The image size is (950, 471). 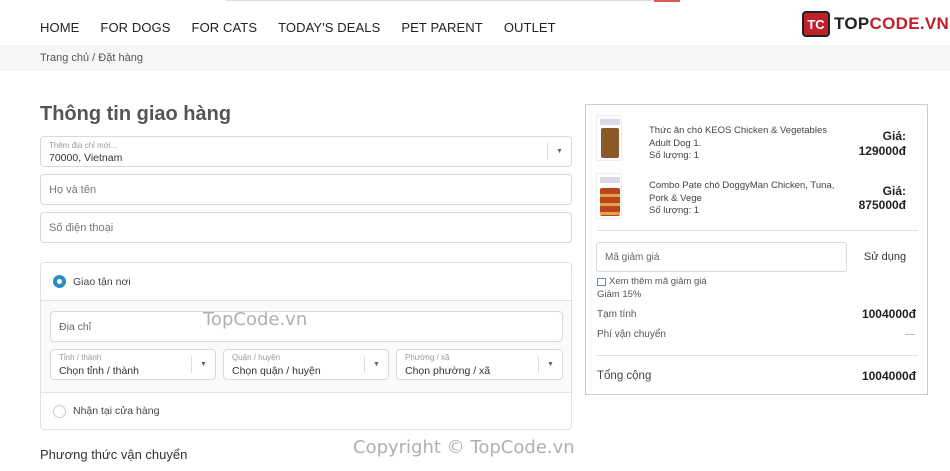 What do you see at coordinates (888, 314) in the screenshot?
I see `subtotal-value: 1004000đ` at bounding box center [888, 314].